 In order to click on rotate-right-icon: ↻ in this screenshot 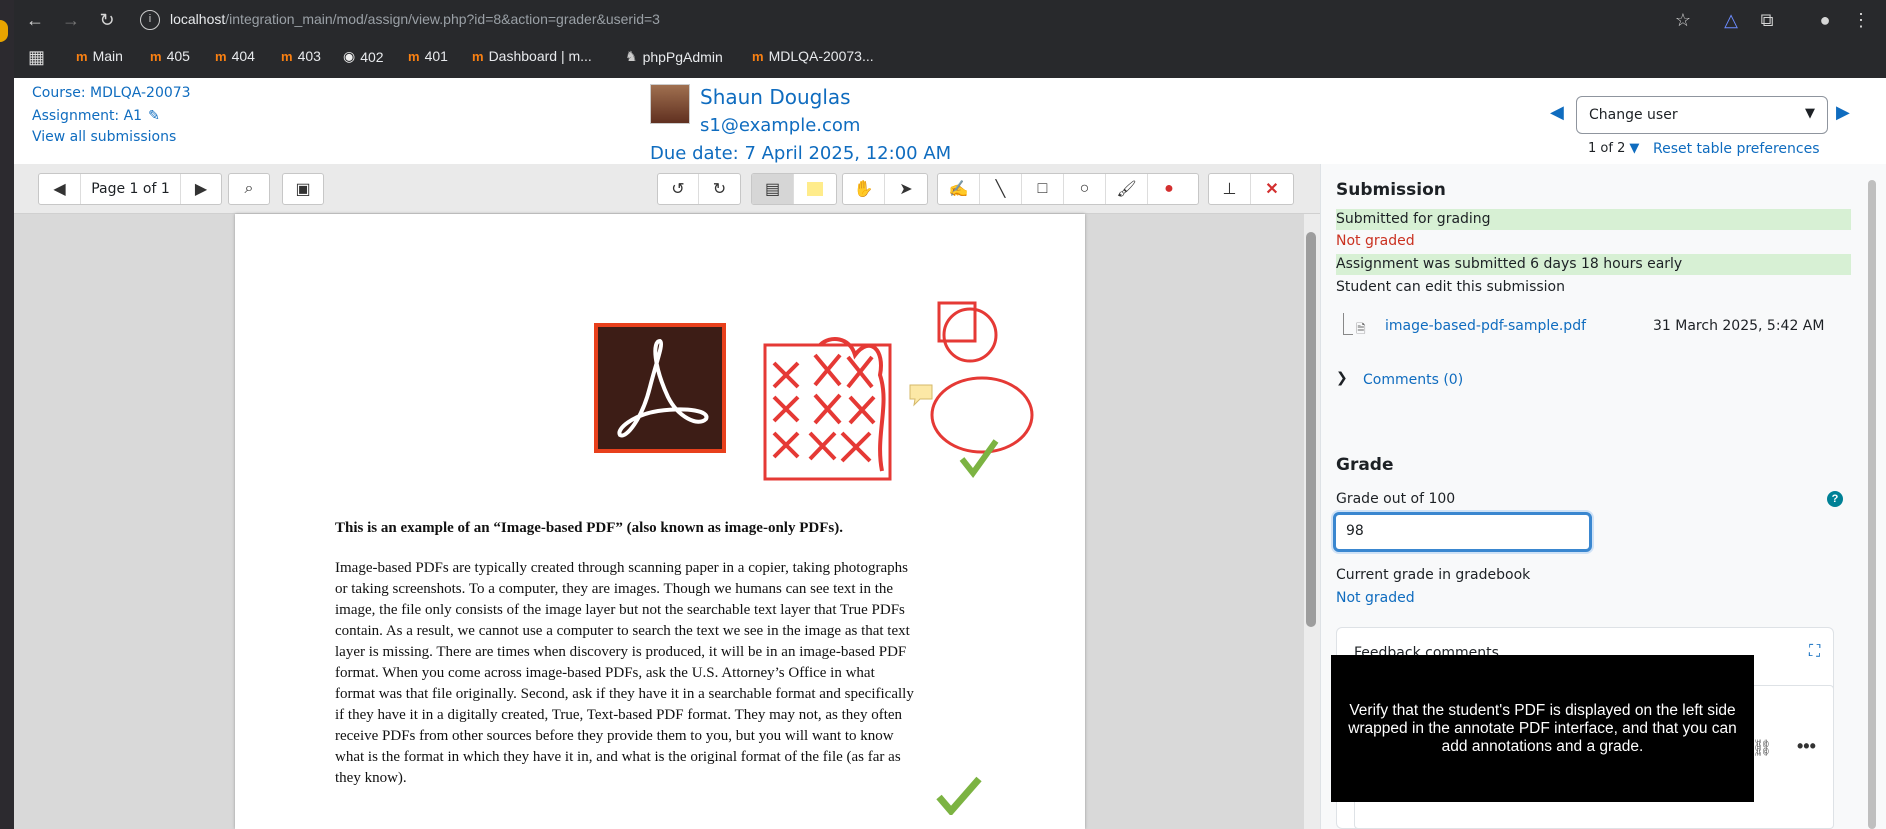, I will do `click(719, 189)`.